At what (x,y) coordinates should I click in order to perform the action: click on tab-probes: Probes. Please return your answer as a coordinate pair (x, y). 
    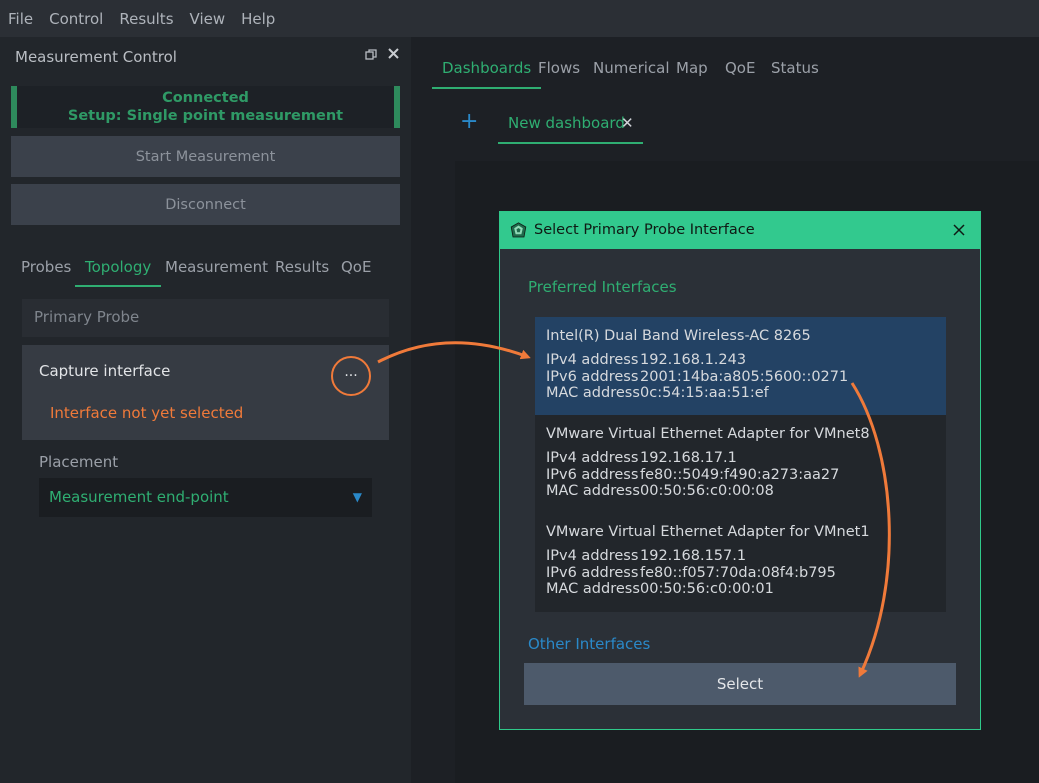
    Looking at the image, I should click on (46, 269).